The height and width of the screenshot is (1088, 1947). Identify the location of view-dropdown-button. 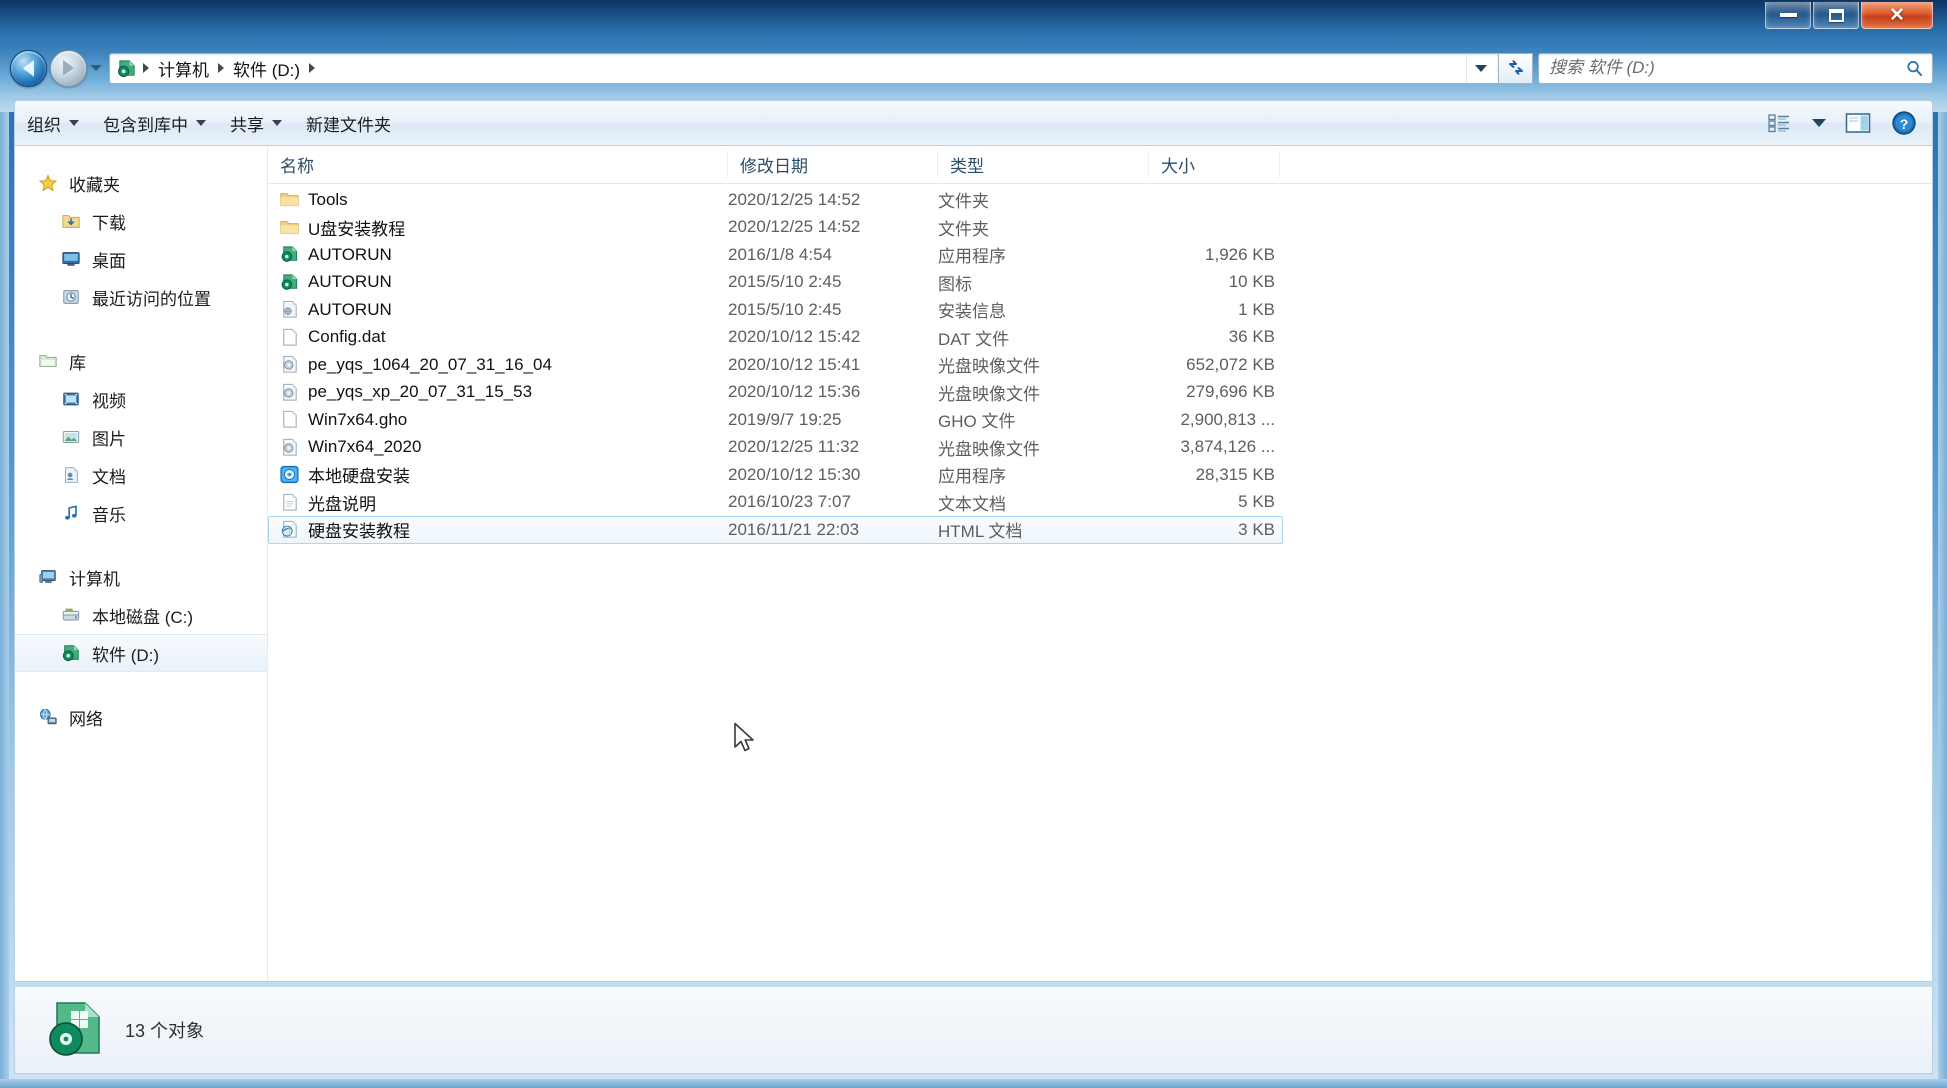
(1819, 123).